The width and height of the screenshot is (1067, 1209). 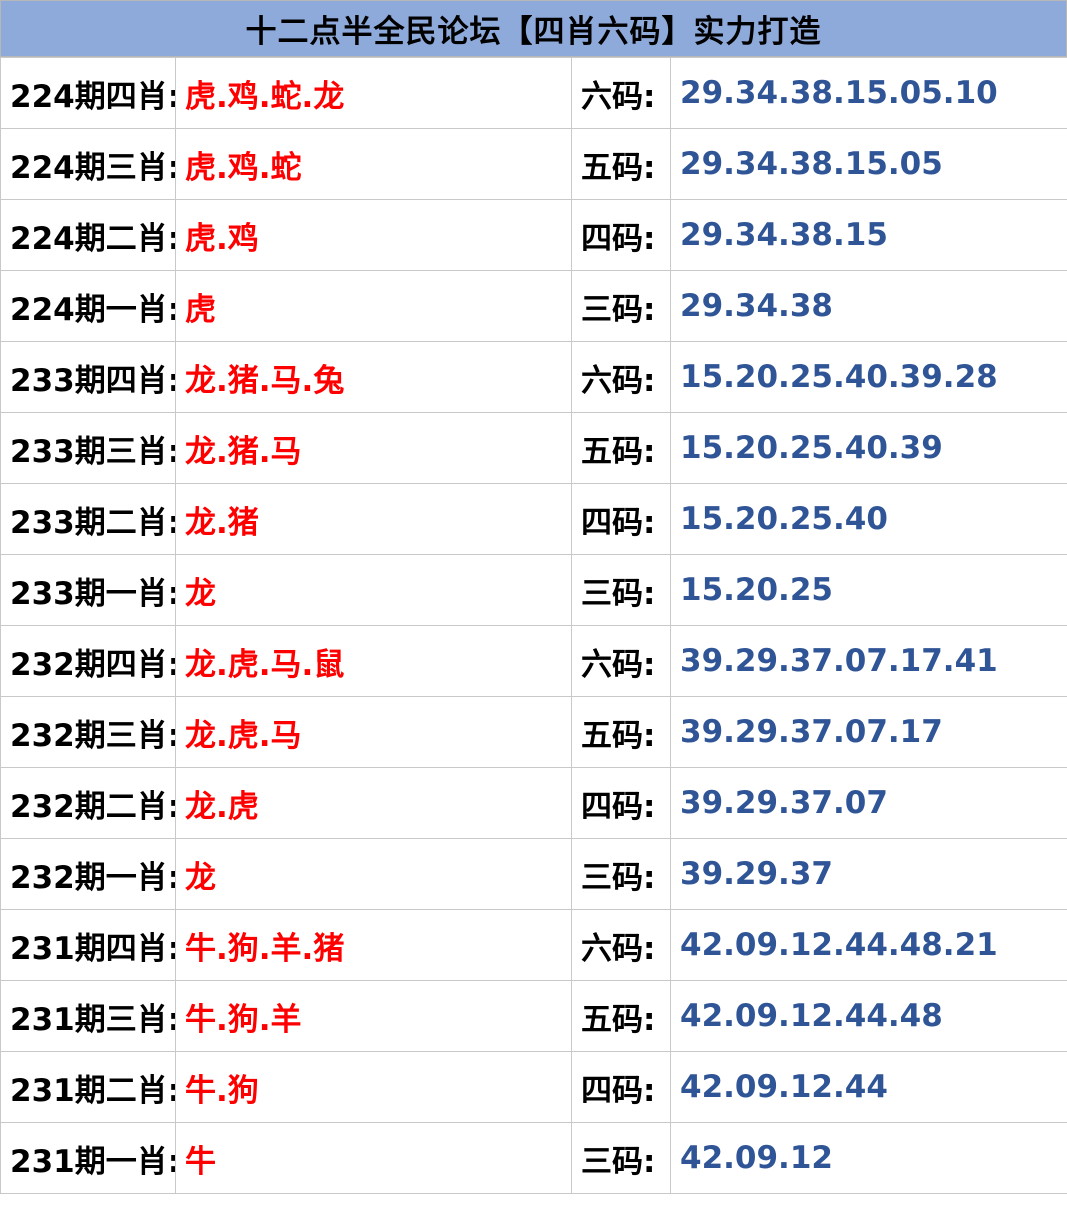 I want to click on table-row: 231期二肖: 牛.狗 四码: 42.09.12.44, so click(x=533, y=1087).